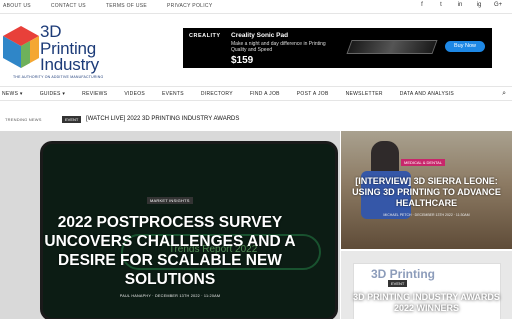 The width and height of the screenshot is (512, 319). Describe the element at coordinates (69, 48) in the screenshot. I see `logo-wordmark: 3D Printing Industry` at that location.